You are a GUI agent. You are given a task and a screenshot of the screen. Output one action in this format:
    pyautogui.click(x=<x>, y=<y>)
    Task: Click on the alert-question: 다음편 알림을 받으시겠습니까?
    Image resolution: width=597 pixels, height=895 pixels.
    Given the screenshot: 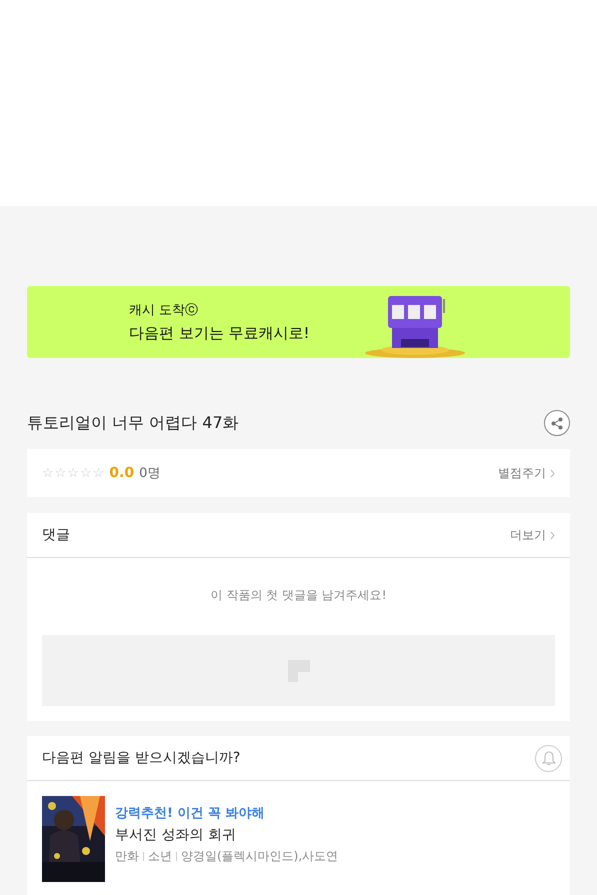 What is the action you would take?
    pyautogui.click(x=141, y=758)
    